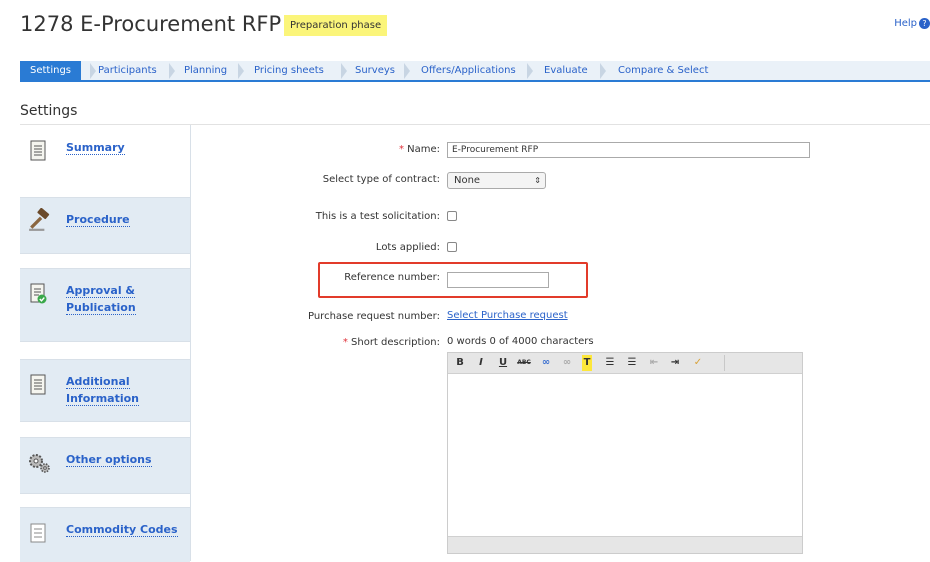  What do you see at coordinates (101, 299) in the screenshot?
I see `sidebar-item-label: Approval & Publication` at bounding box center [101, 299].